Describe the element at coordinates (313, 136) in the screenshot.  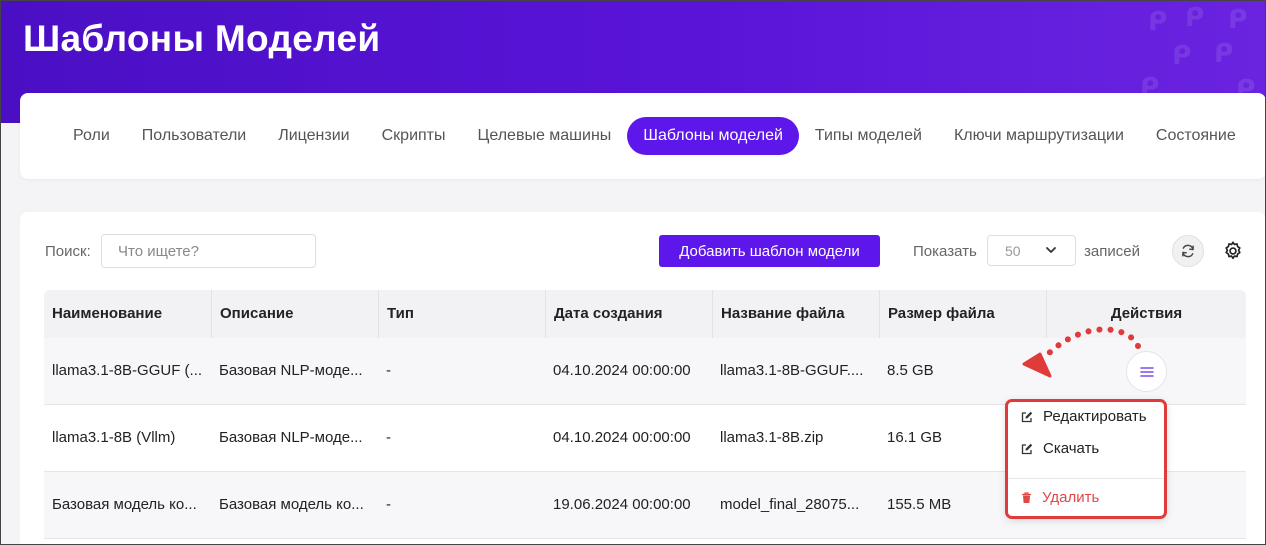
I see `tab-licenses: Лицензии` at that location.